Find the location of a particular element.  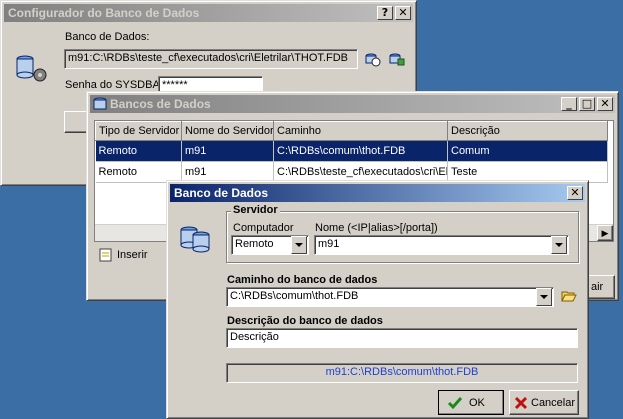

description-input: Descrição is located at coordinates (402, 338).